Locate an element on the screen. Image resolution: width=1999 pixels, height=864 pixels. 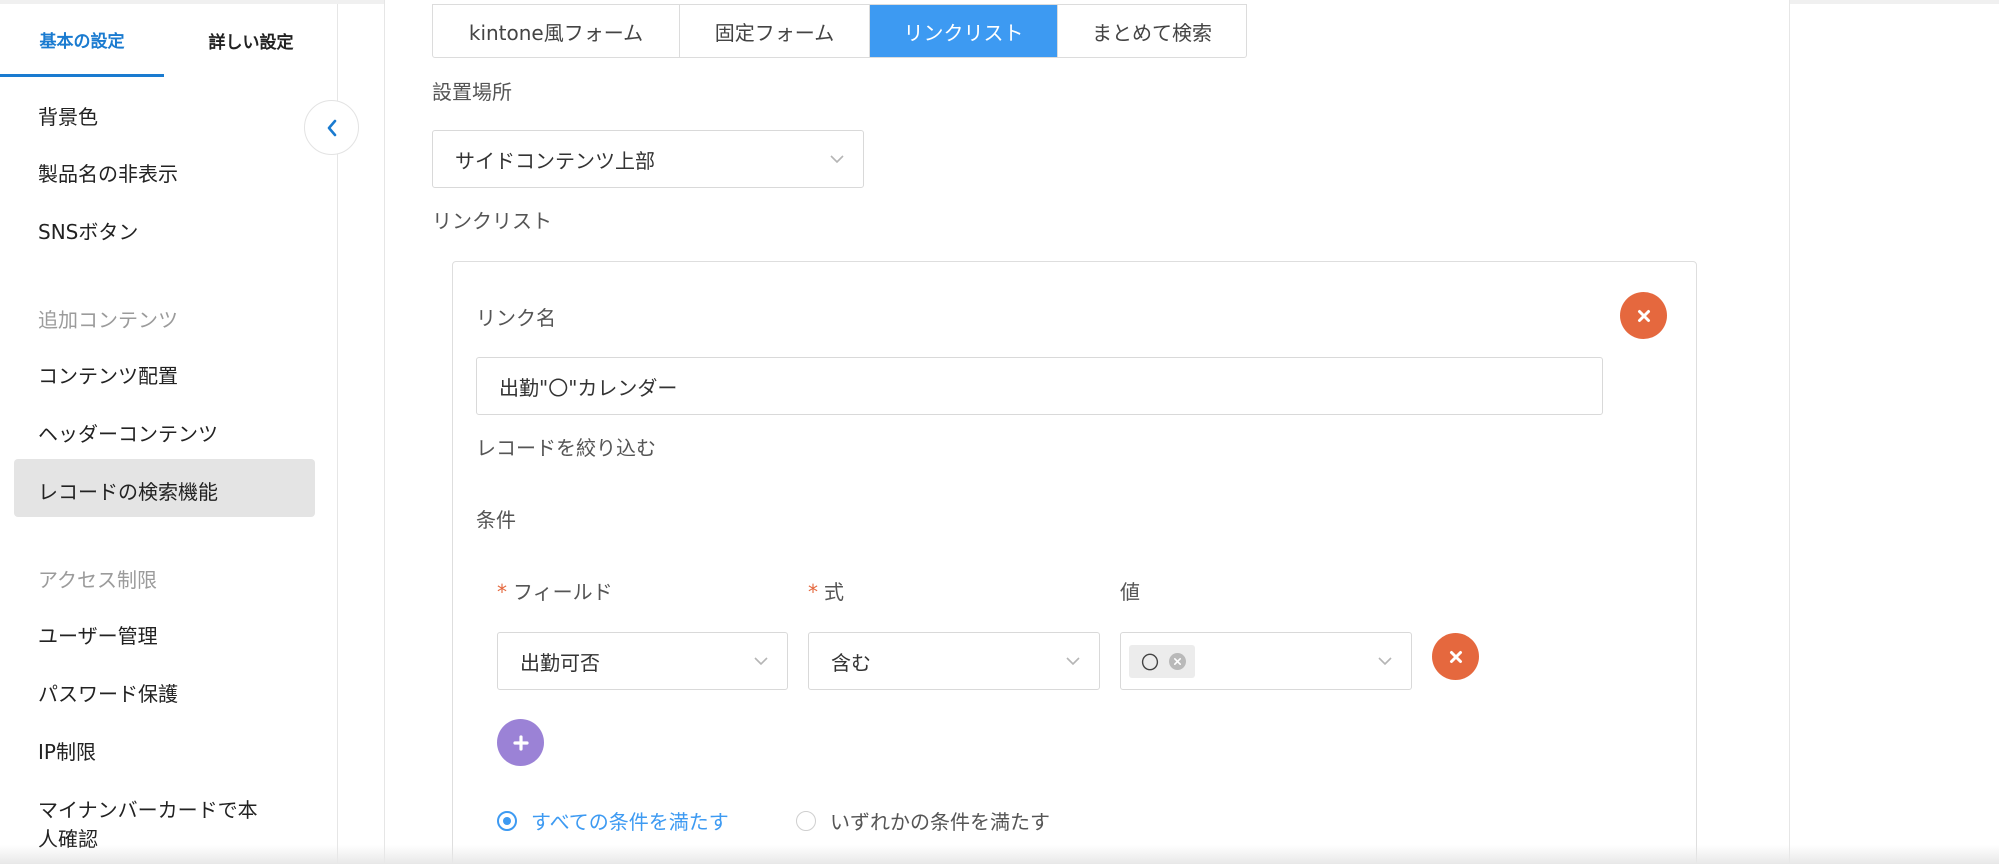
sidebar-tabs: 基本の設定 詳しい設定 is located at coordinates (169, 40).